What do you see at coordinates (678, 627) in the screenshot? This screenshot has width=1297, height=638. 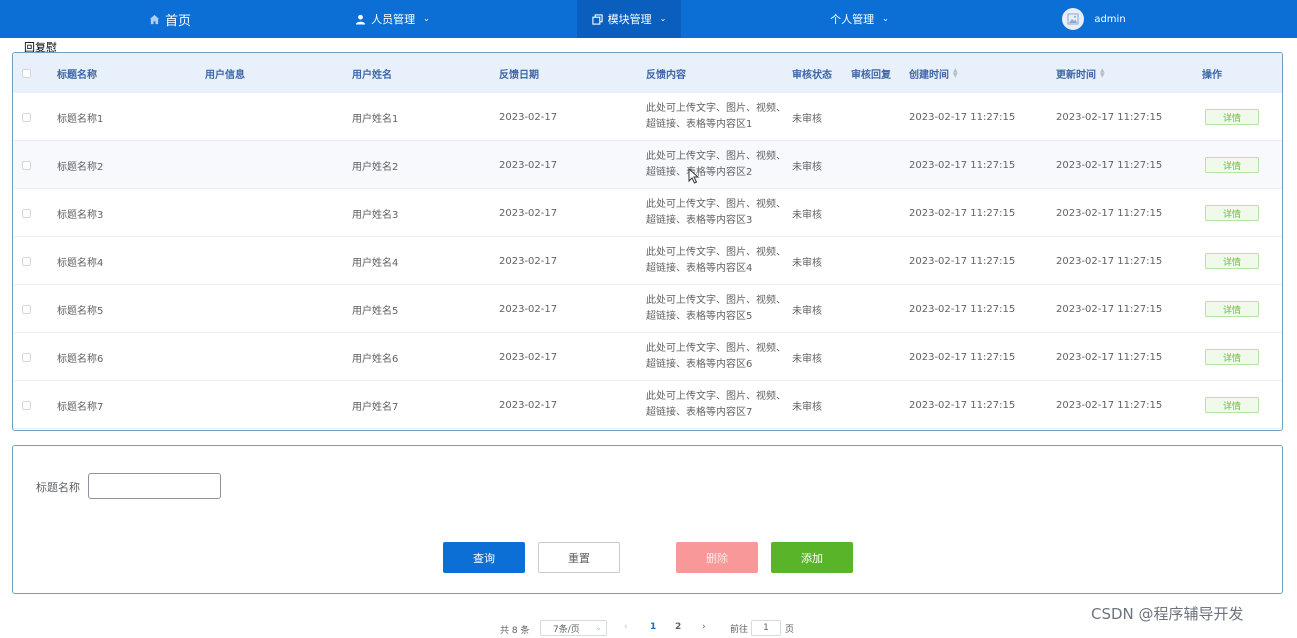 I see `page-2: 2` at bounding box center [678, 627].